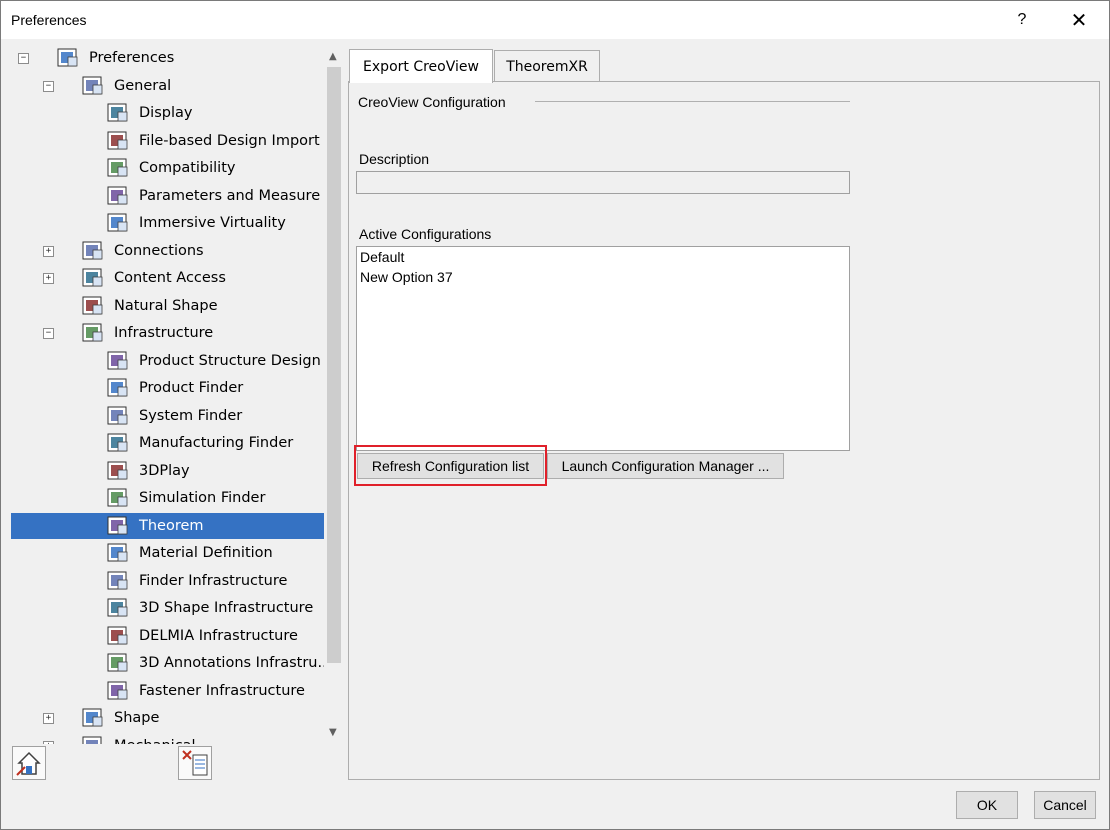  I want to click on settings-export-icon, so click(195, 763).